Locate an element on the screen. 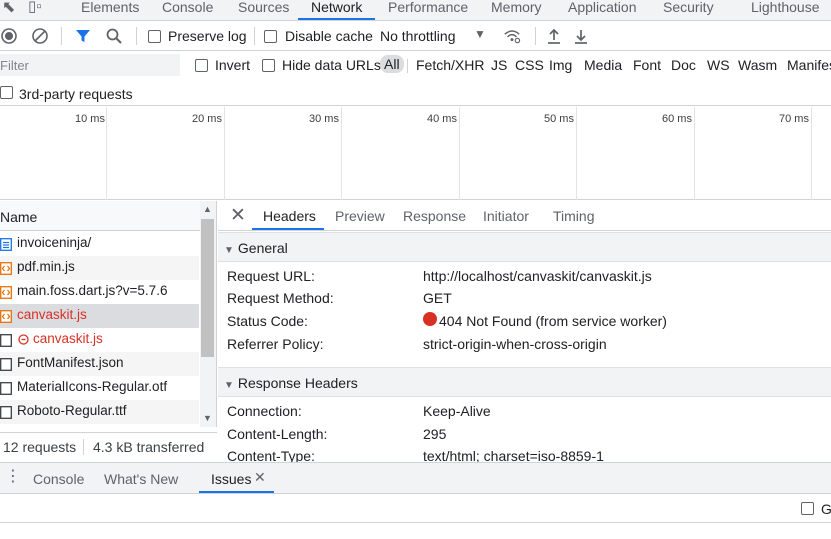 The width and height of the screenshot is (831, 539). tab-console: Console is located at coordinates (187, 10).